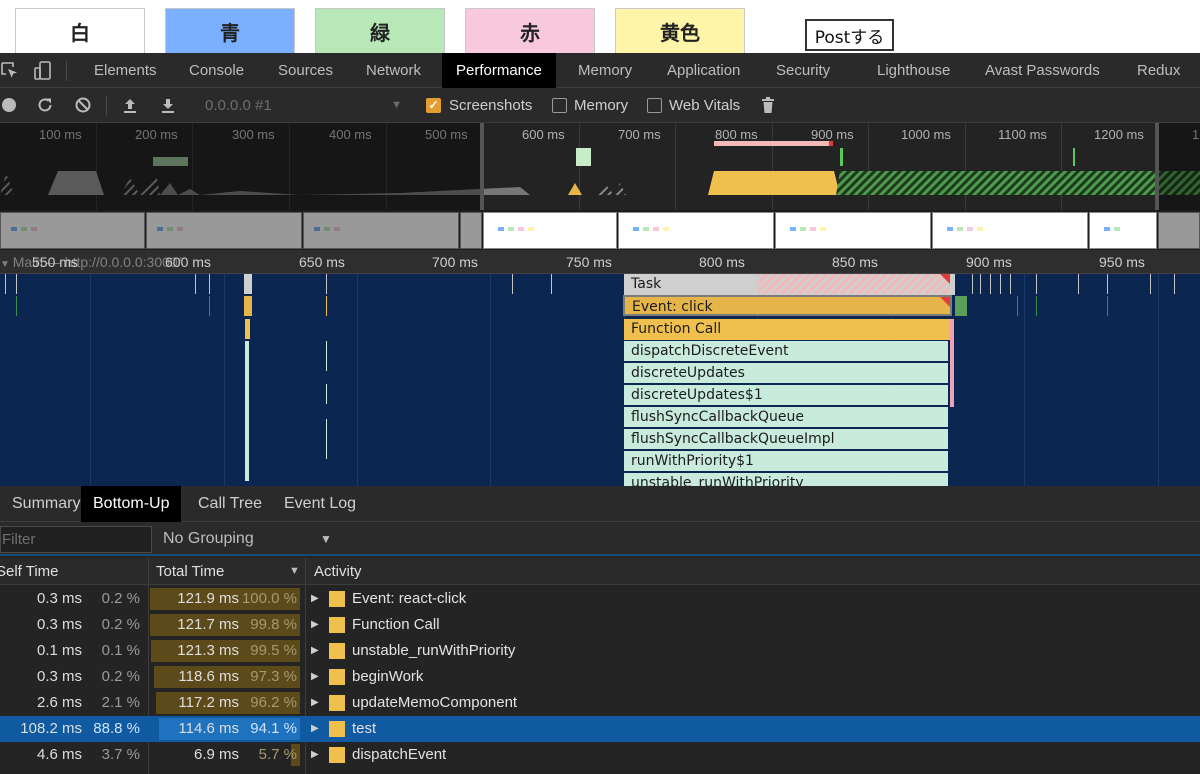  Describe the element at coordinates (393, 70) in the screenshot. I see `tab-network: Network` at that location.